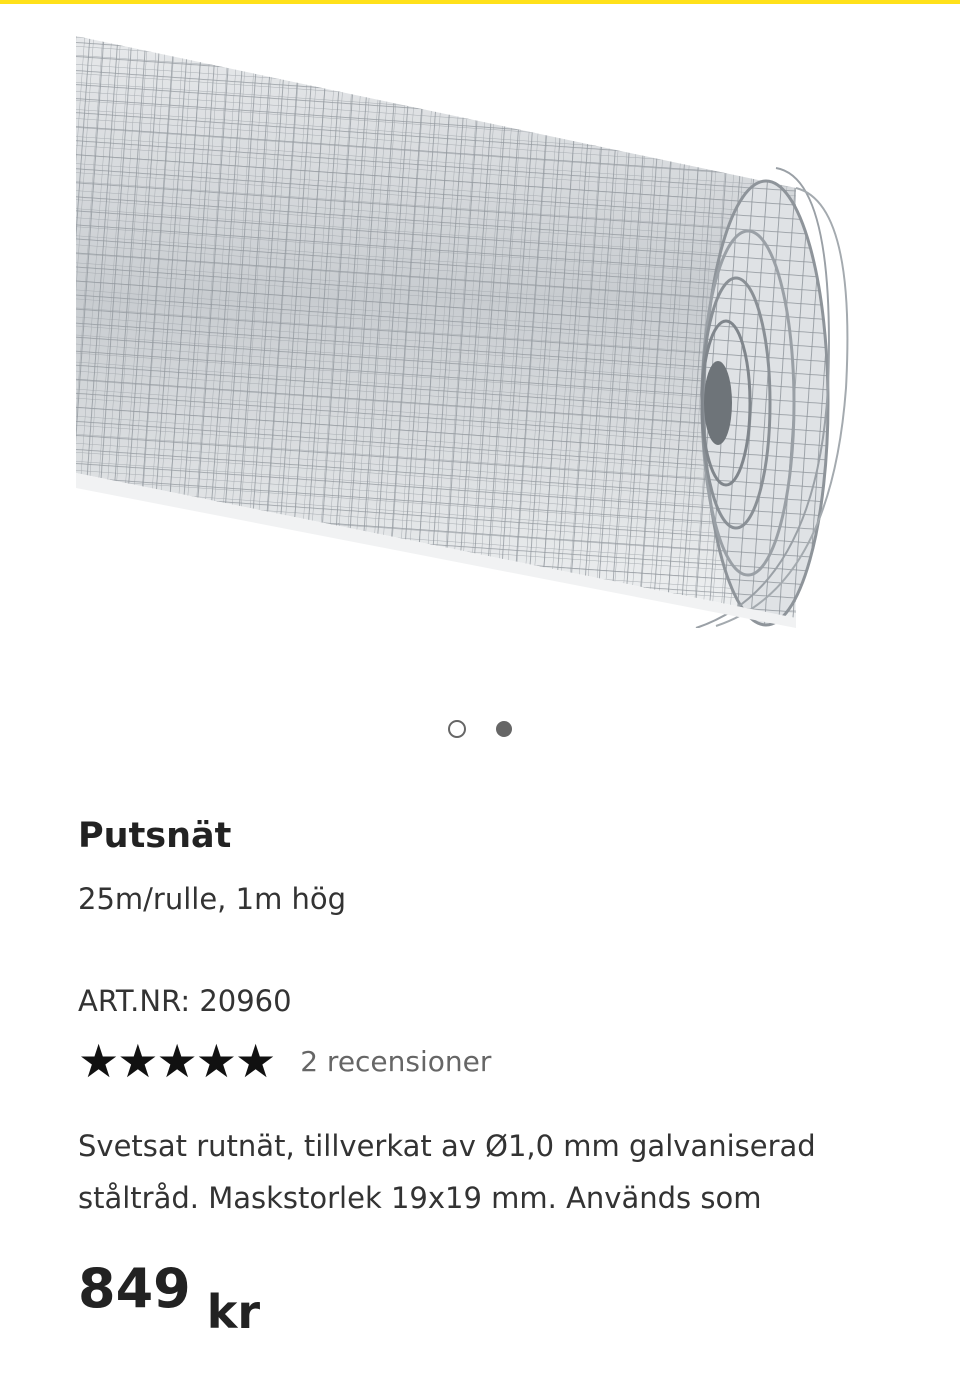  What do you see at coordinates (245, 1001) in the screenshot?
I see `article-number-value: 20960` at bounding box center [245, 1001].